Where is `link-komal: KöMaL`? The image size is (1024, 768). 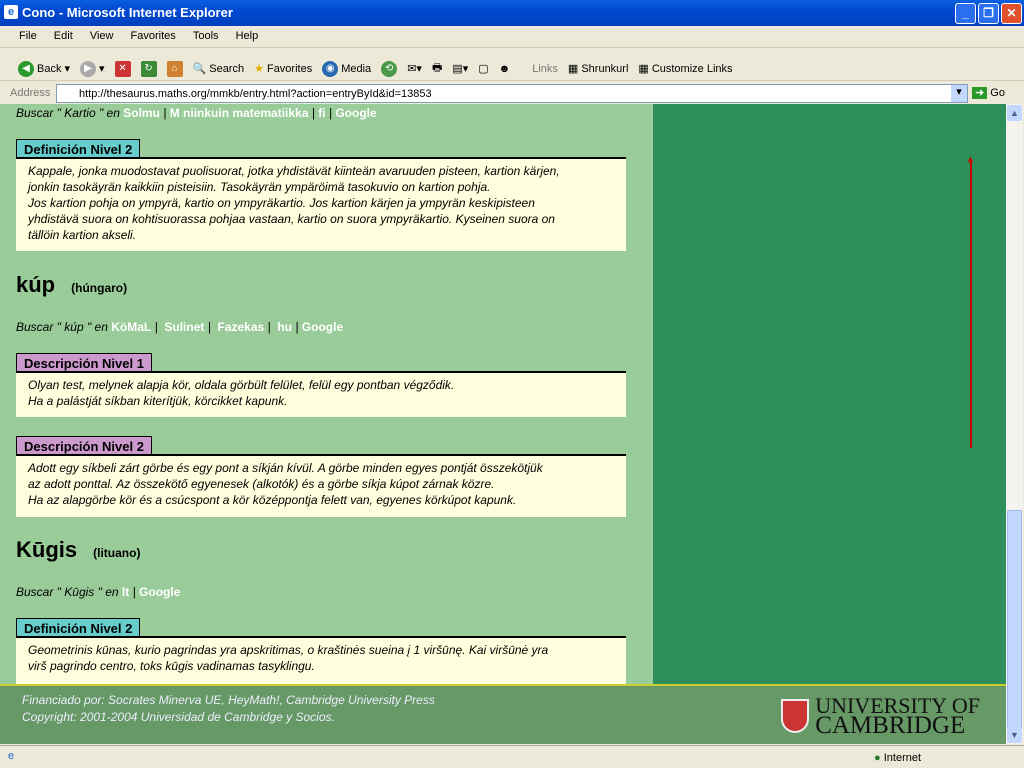 link-komal: KöMaL is located at coordinates (131, 327).